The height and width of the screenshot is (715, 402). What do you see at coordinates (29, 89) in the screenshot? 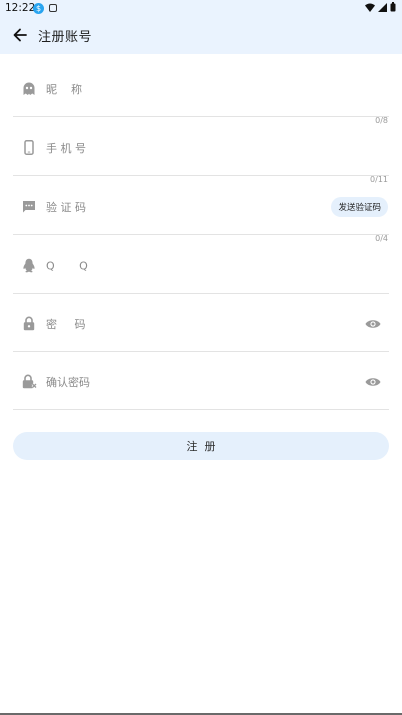
I see `ghost-icon` at bounding box center [29, 89].